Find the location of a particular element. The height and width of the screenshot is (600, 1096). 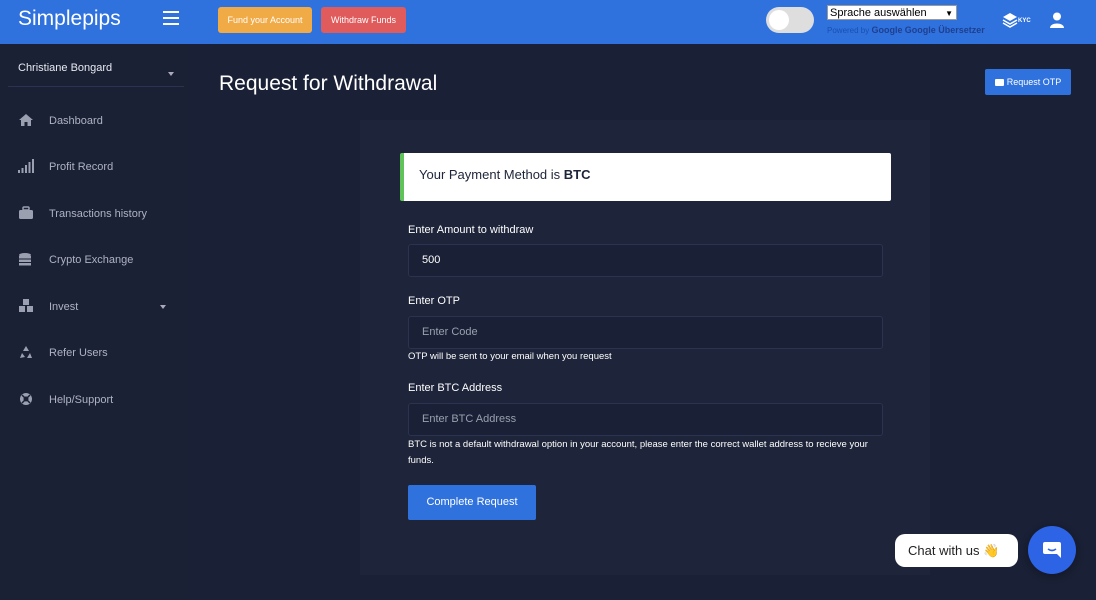

signal-icon is located at coordinates (26, 166).